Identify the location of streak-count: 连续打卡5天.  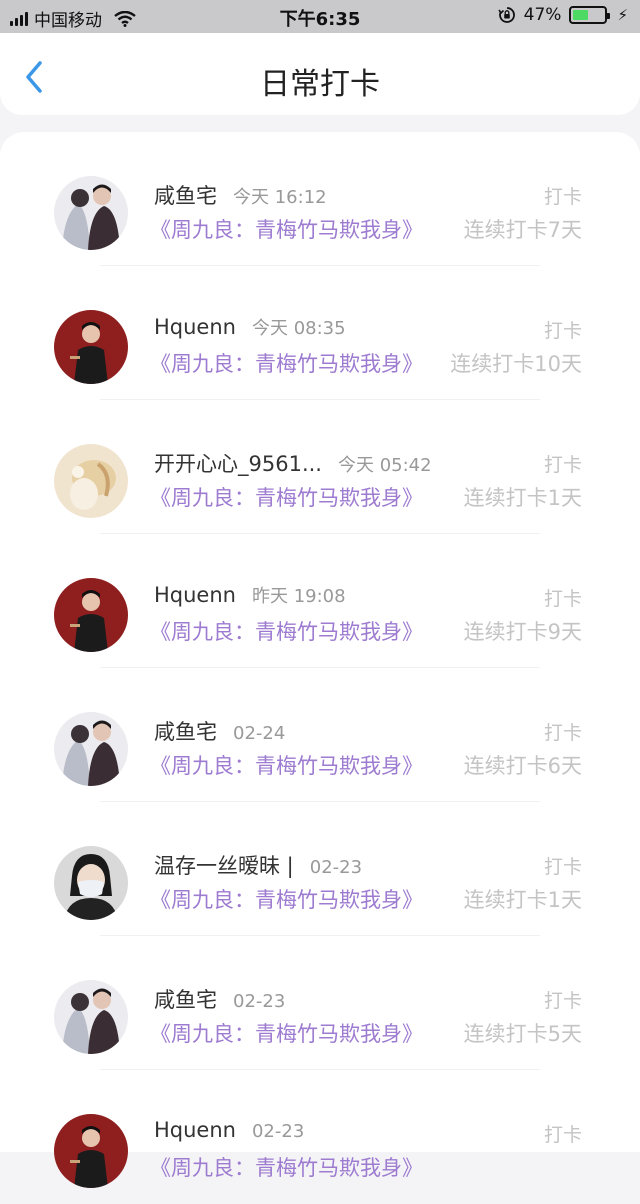
(522, 1034).